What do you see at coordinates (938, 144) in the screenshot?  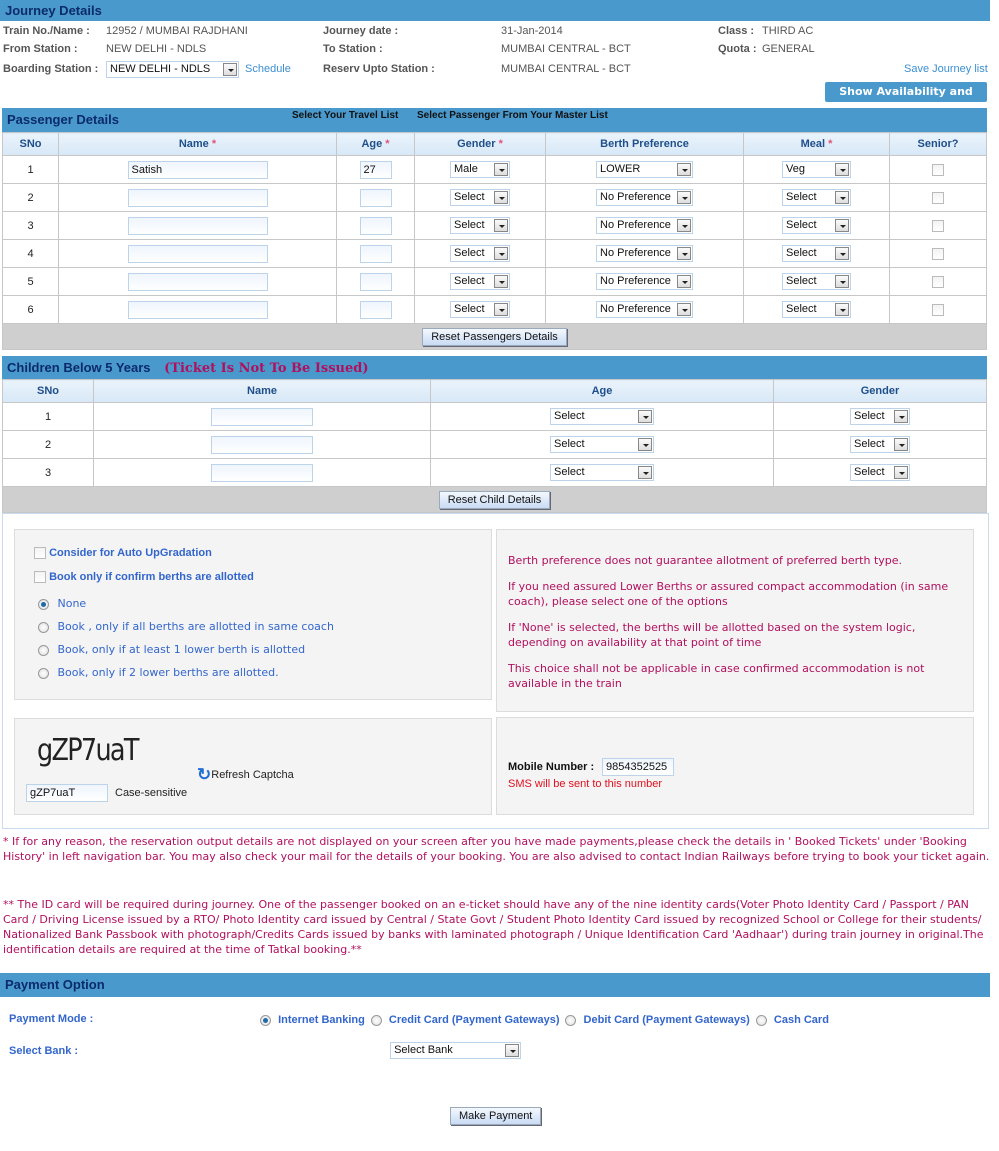 I see `col-senior: Senior?` at bounding box center [938, 144].